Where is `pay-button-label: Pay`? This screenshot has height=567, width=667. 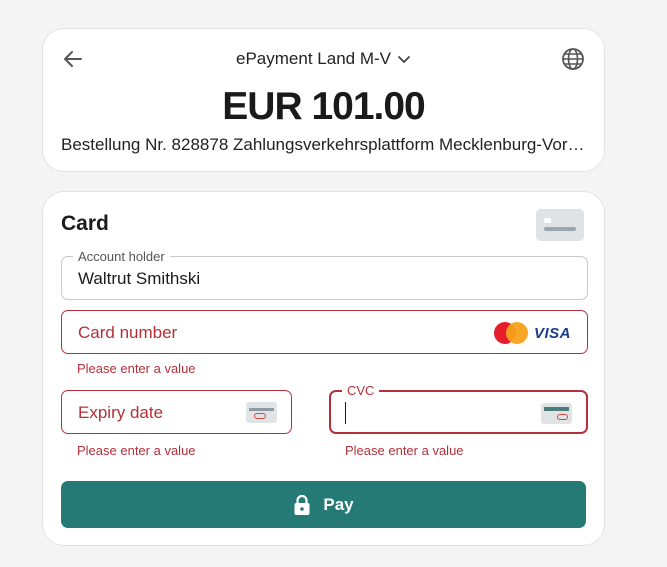
pay-button-label: Pay is located at coordinates (338, 504).